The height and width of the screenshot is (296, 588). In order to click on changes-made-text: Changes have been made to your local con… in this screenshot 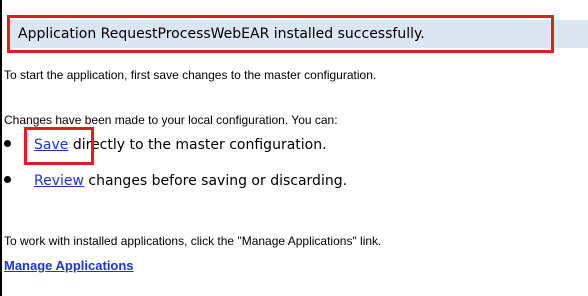, I will do `click(171, 120)`.